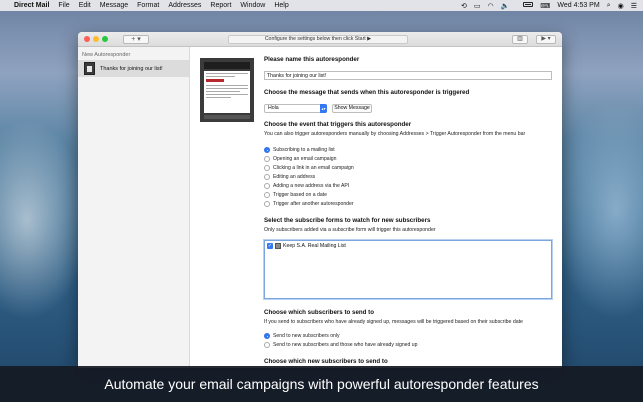  Describe the element at coordinates (621, 6) in the screenshot. I see `user-icon: ◉` at that location.